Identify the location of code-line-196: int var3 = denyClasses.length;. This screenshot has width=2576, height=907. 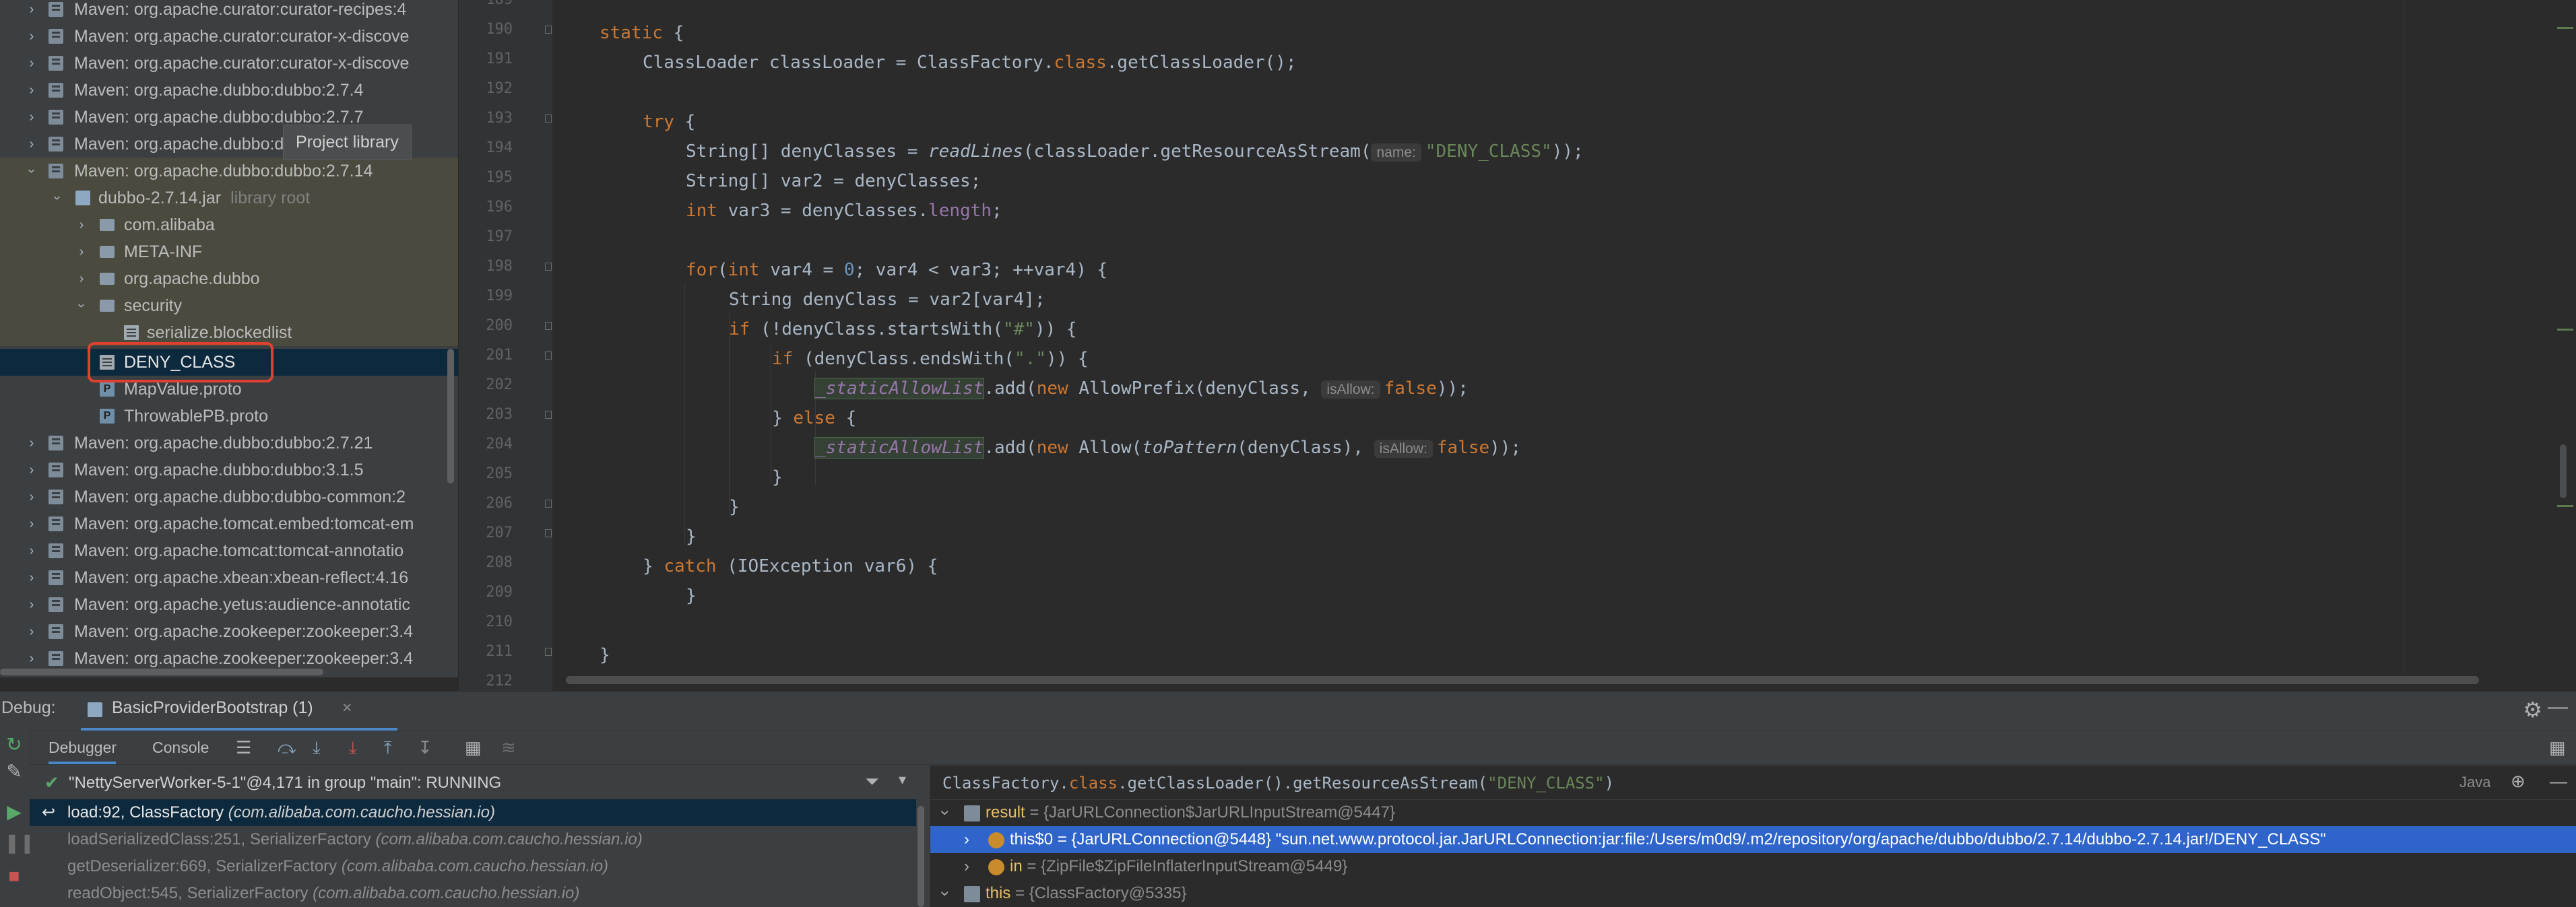
(844, 211).